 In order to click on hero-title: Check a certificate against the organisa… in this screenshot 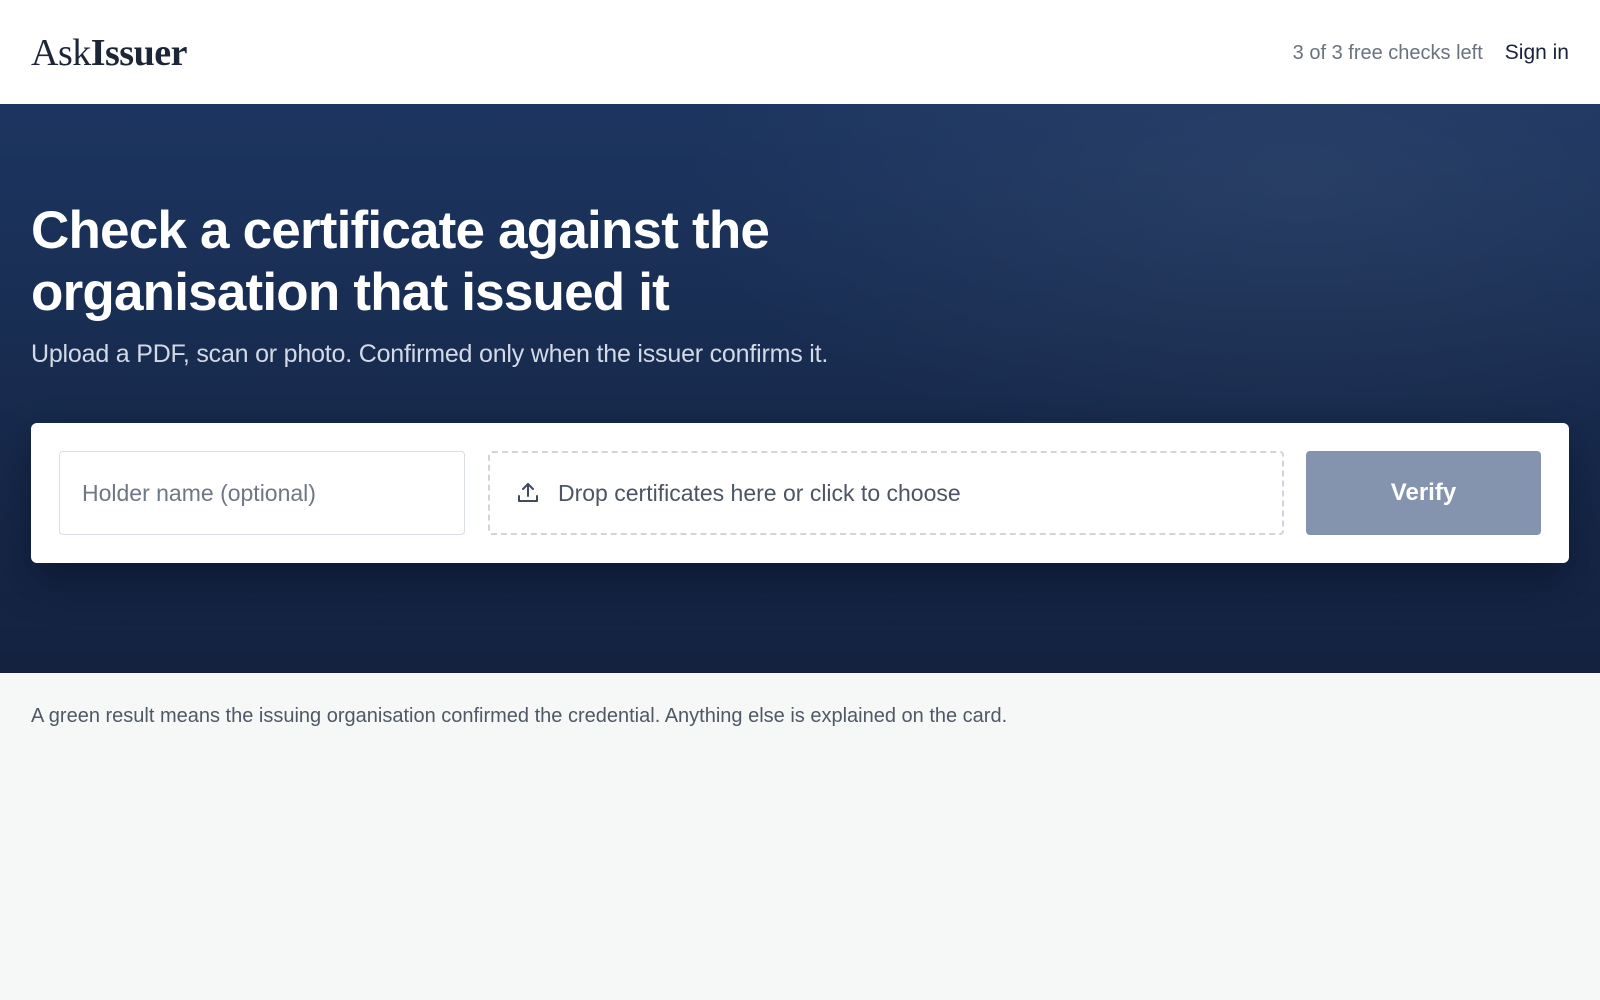, I will do `click(400, 261)`.